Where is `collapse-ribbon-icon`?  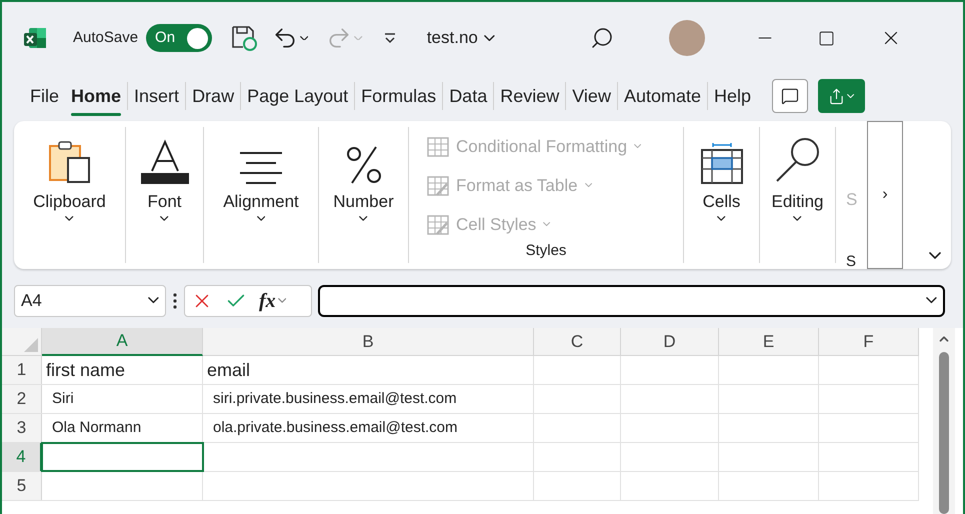
collapse-ribbon-icon is located at coordinates (935, 255).